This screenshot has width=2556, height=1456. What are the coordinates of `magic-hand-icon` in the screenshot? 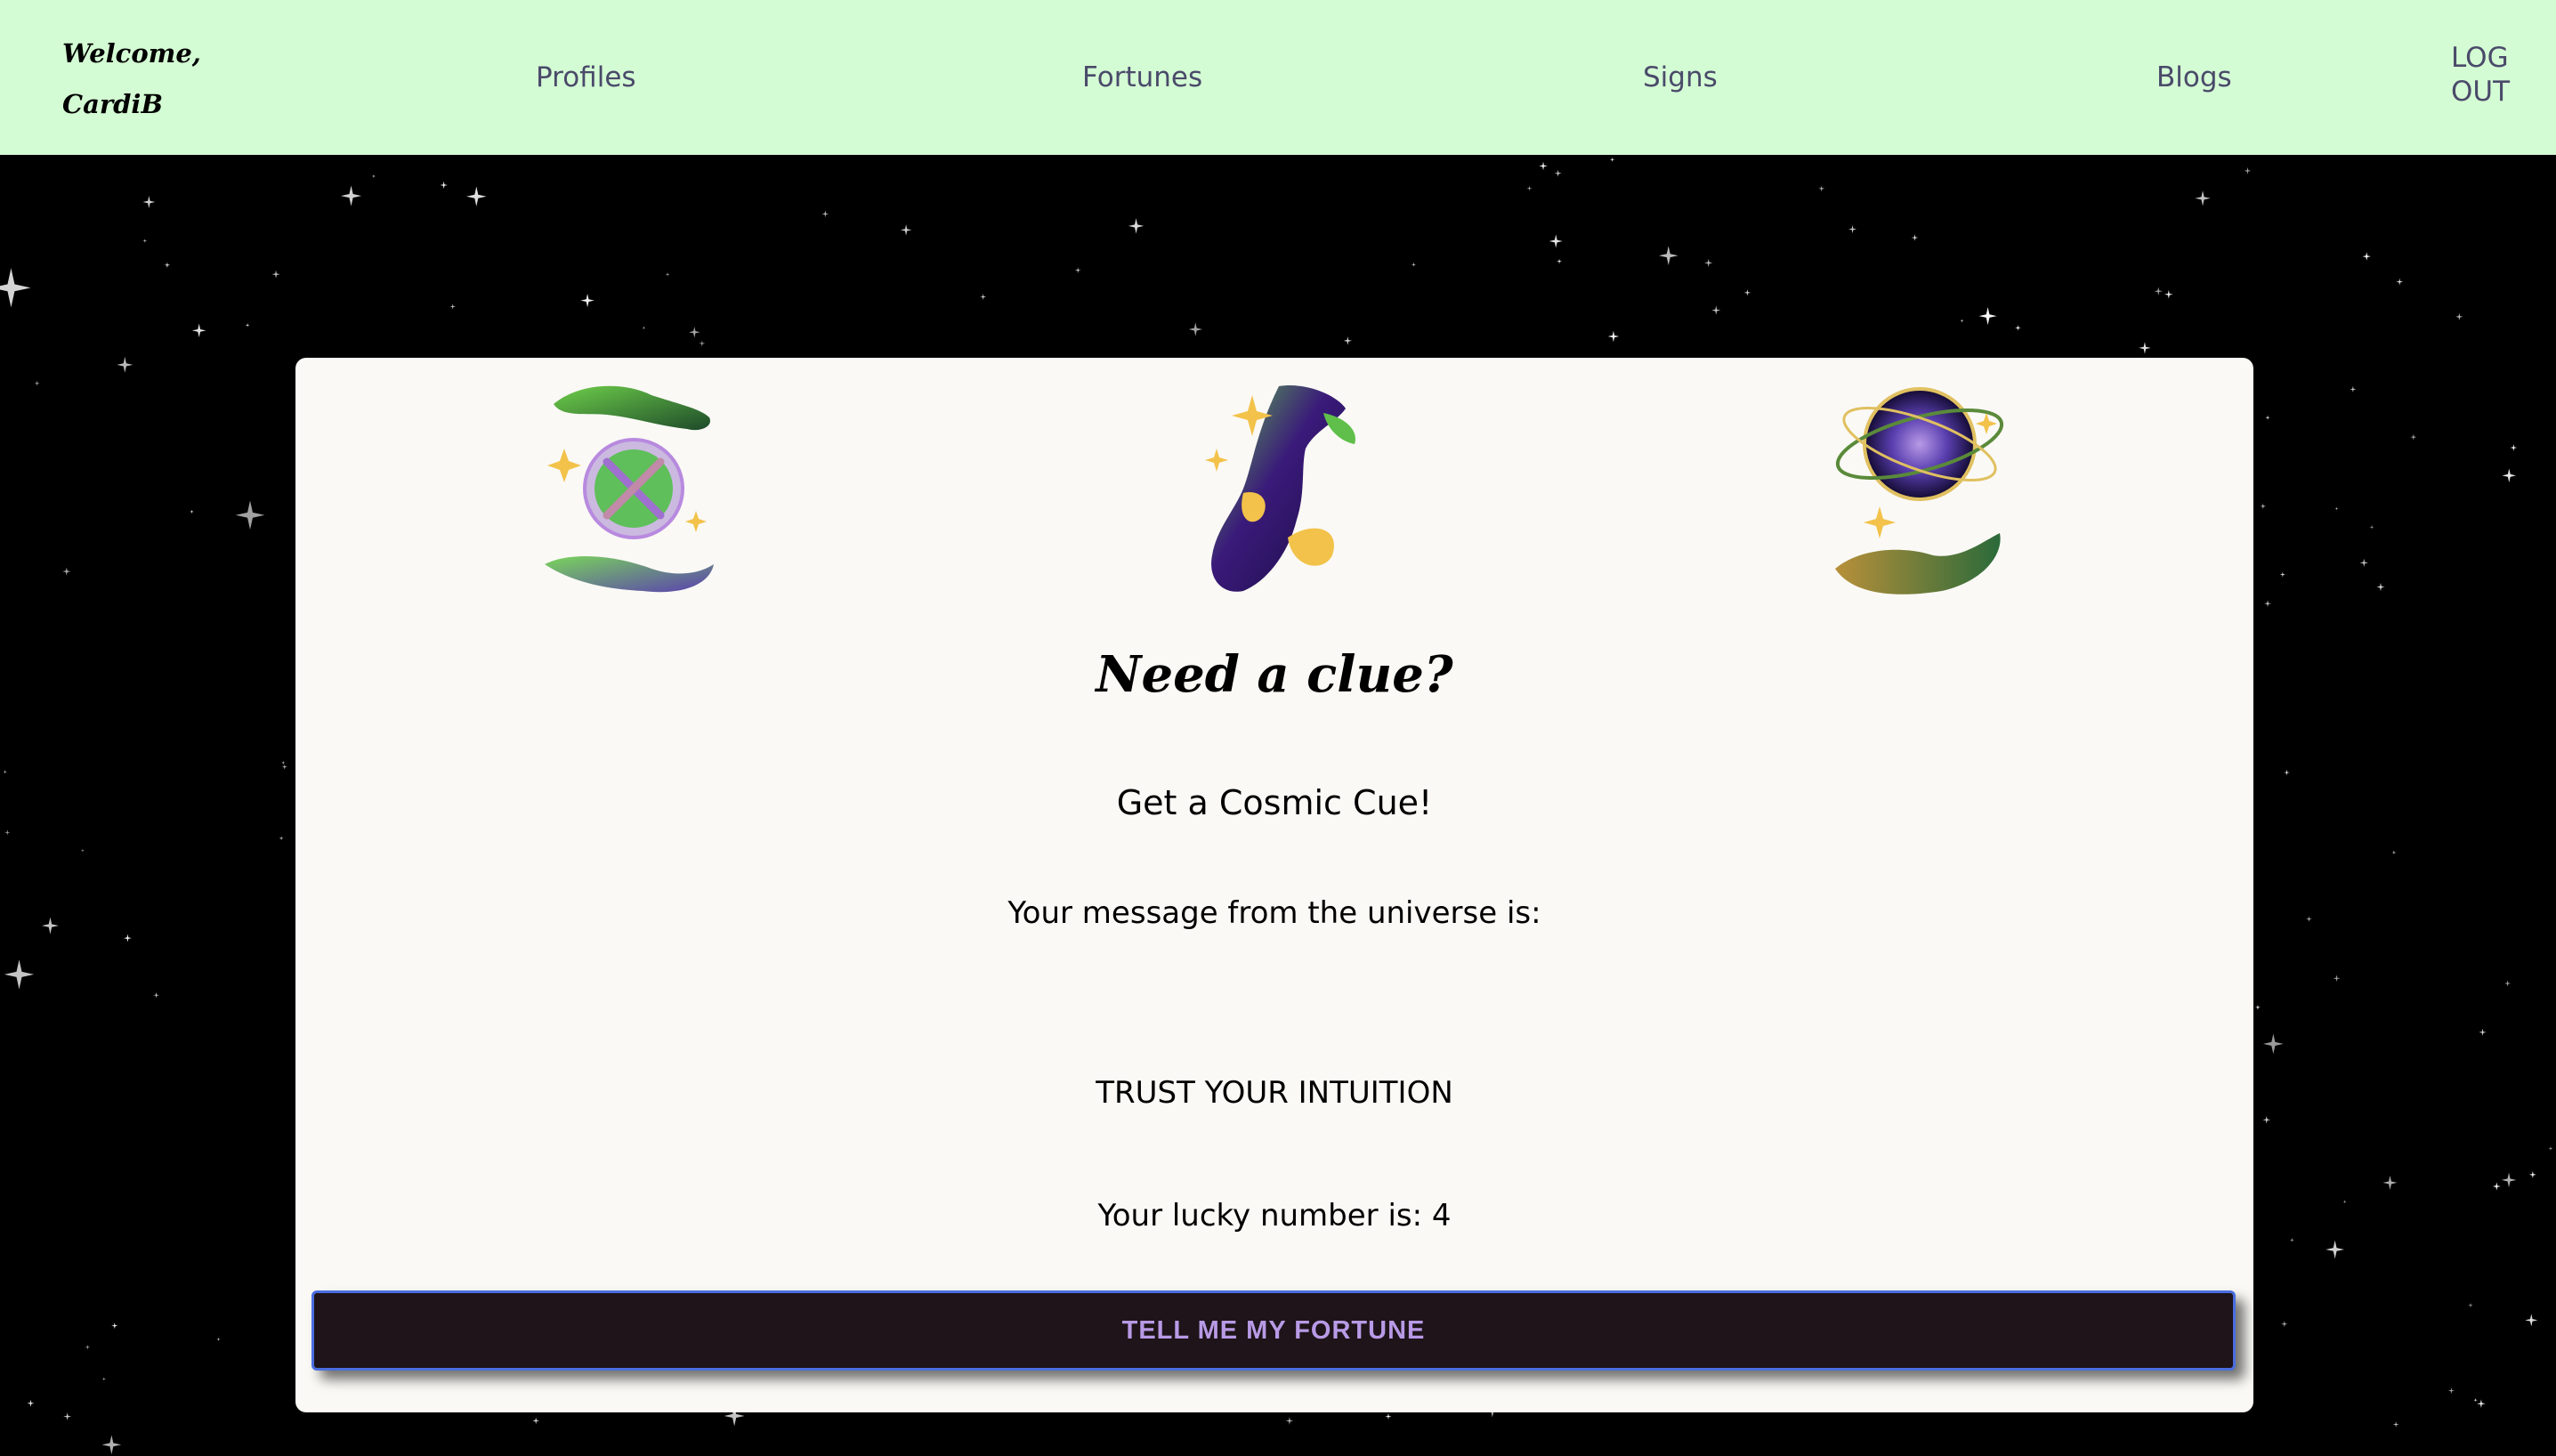 It's located at (1280, 488).